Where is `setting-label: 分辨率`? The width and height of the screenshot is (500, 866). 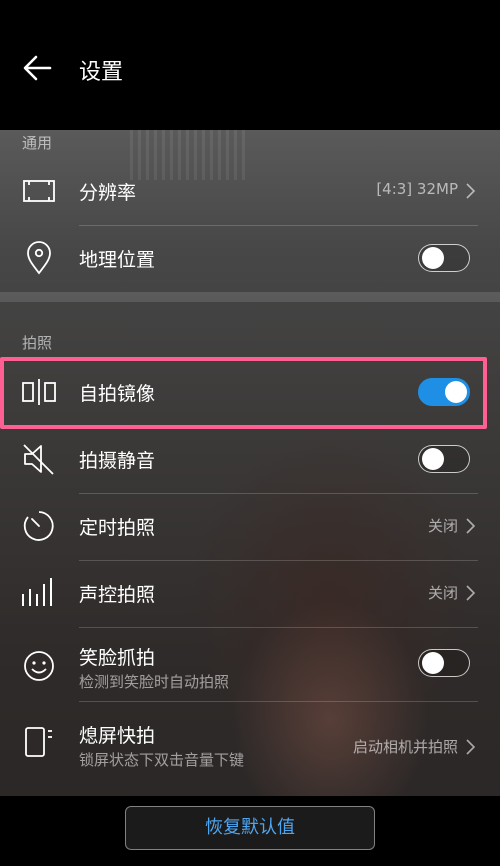
setting-label: 分辨率 is located at coordinates (108, 193).